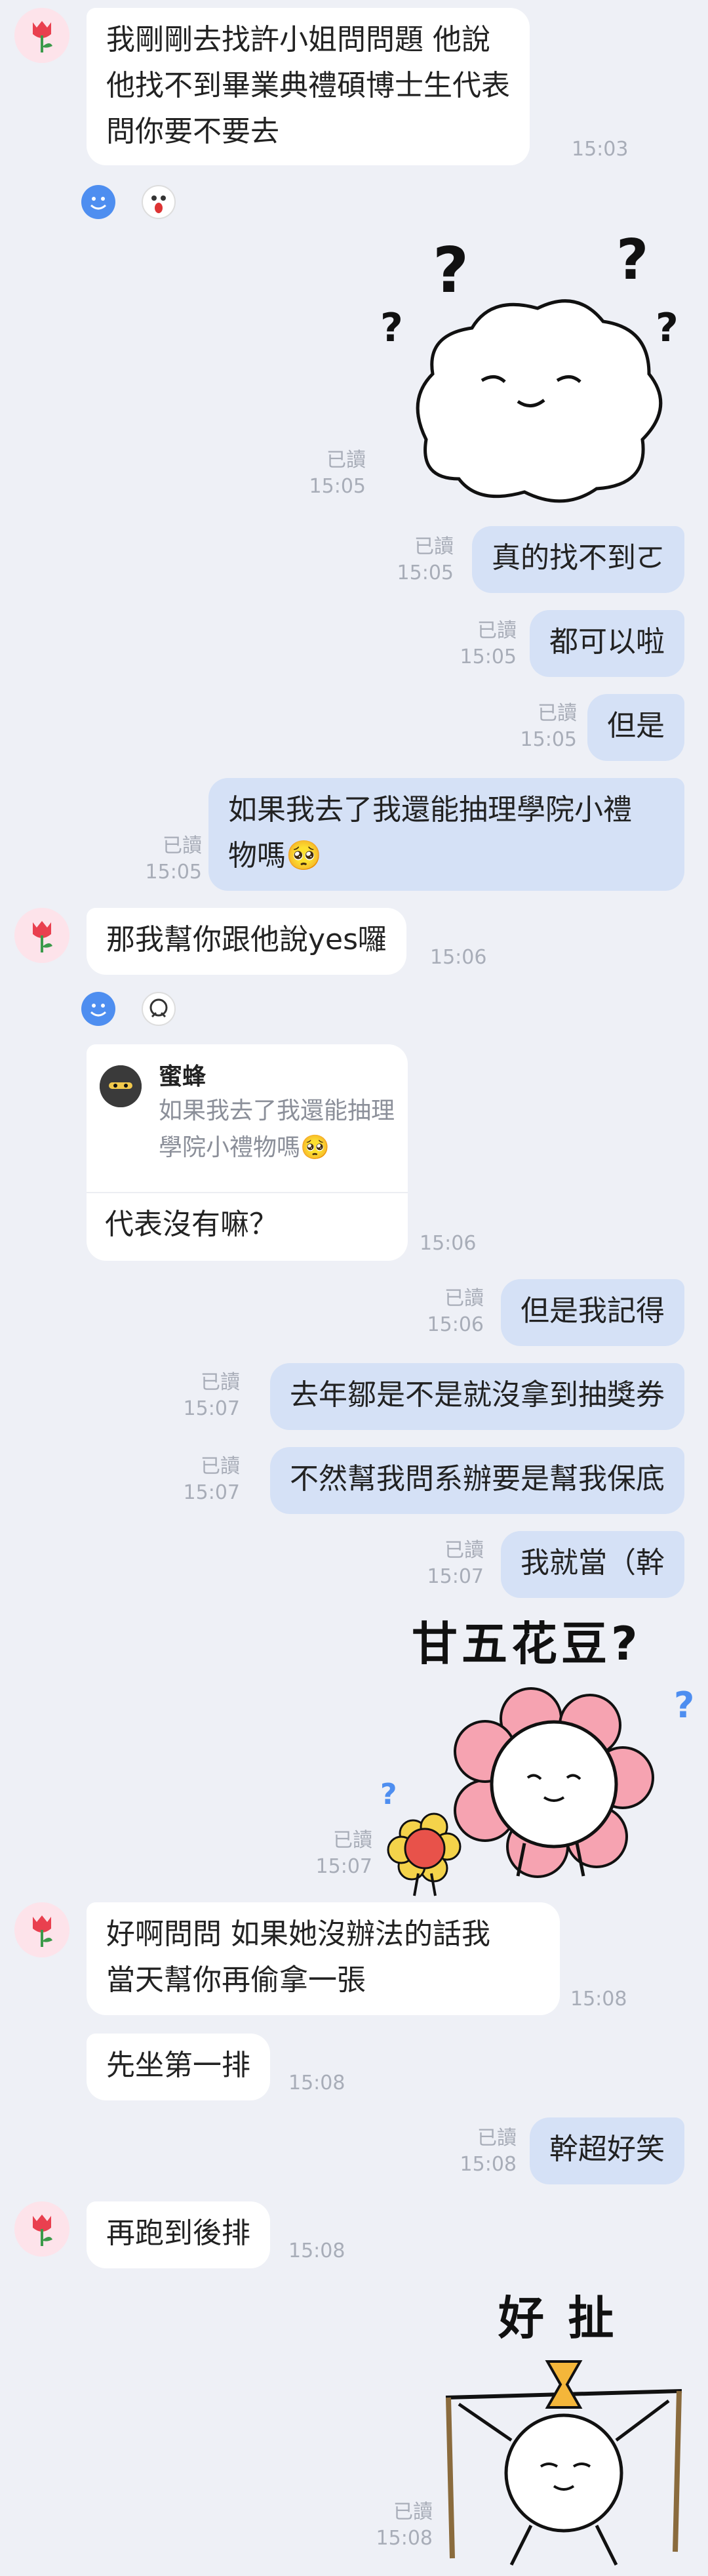 This screenshot has height=2576, width=708. Describe the element at coordinates (607, 2150) in the screenshot. I see `message-bubble: 幹超好笑` at that location.